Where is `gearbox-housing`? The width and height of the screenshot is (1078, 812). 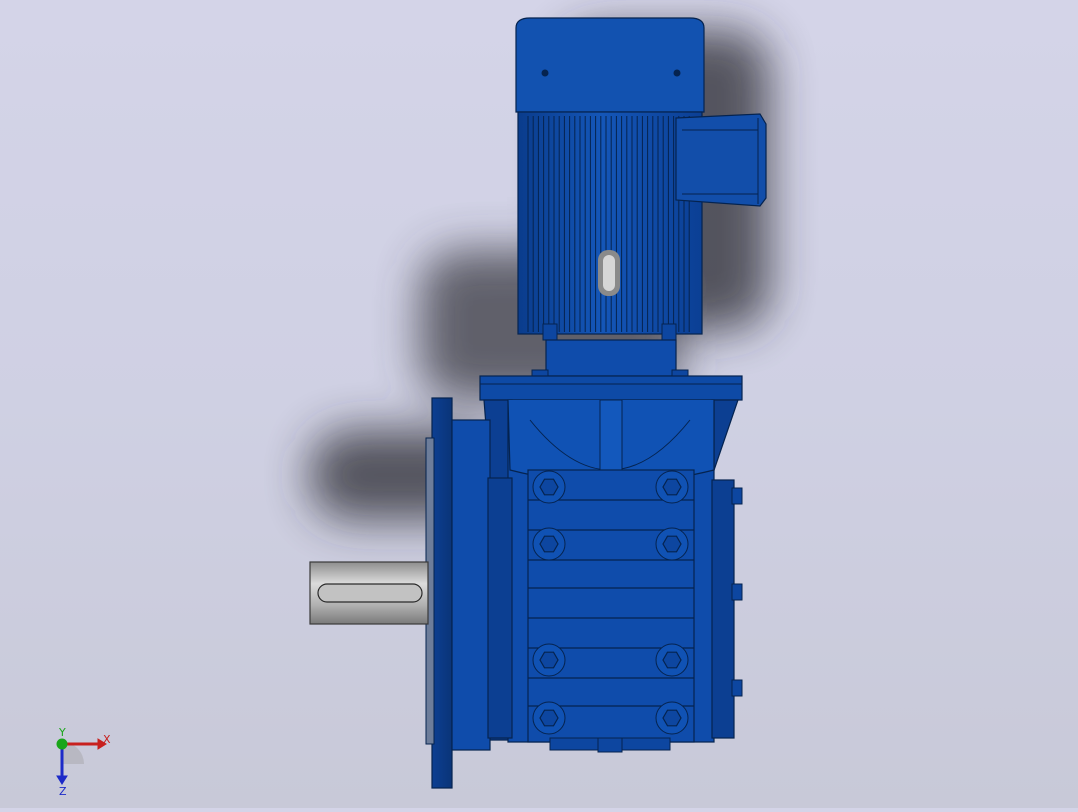 gearbox-housing is located at coordinates (611, 576).